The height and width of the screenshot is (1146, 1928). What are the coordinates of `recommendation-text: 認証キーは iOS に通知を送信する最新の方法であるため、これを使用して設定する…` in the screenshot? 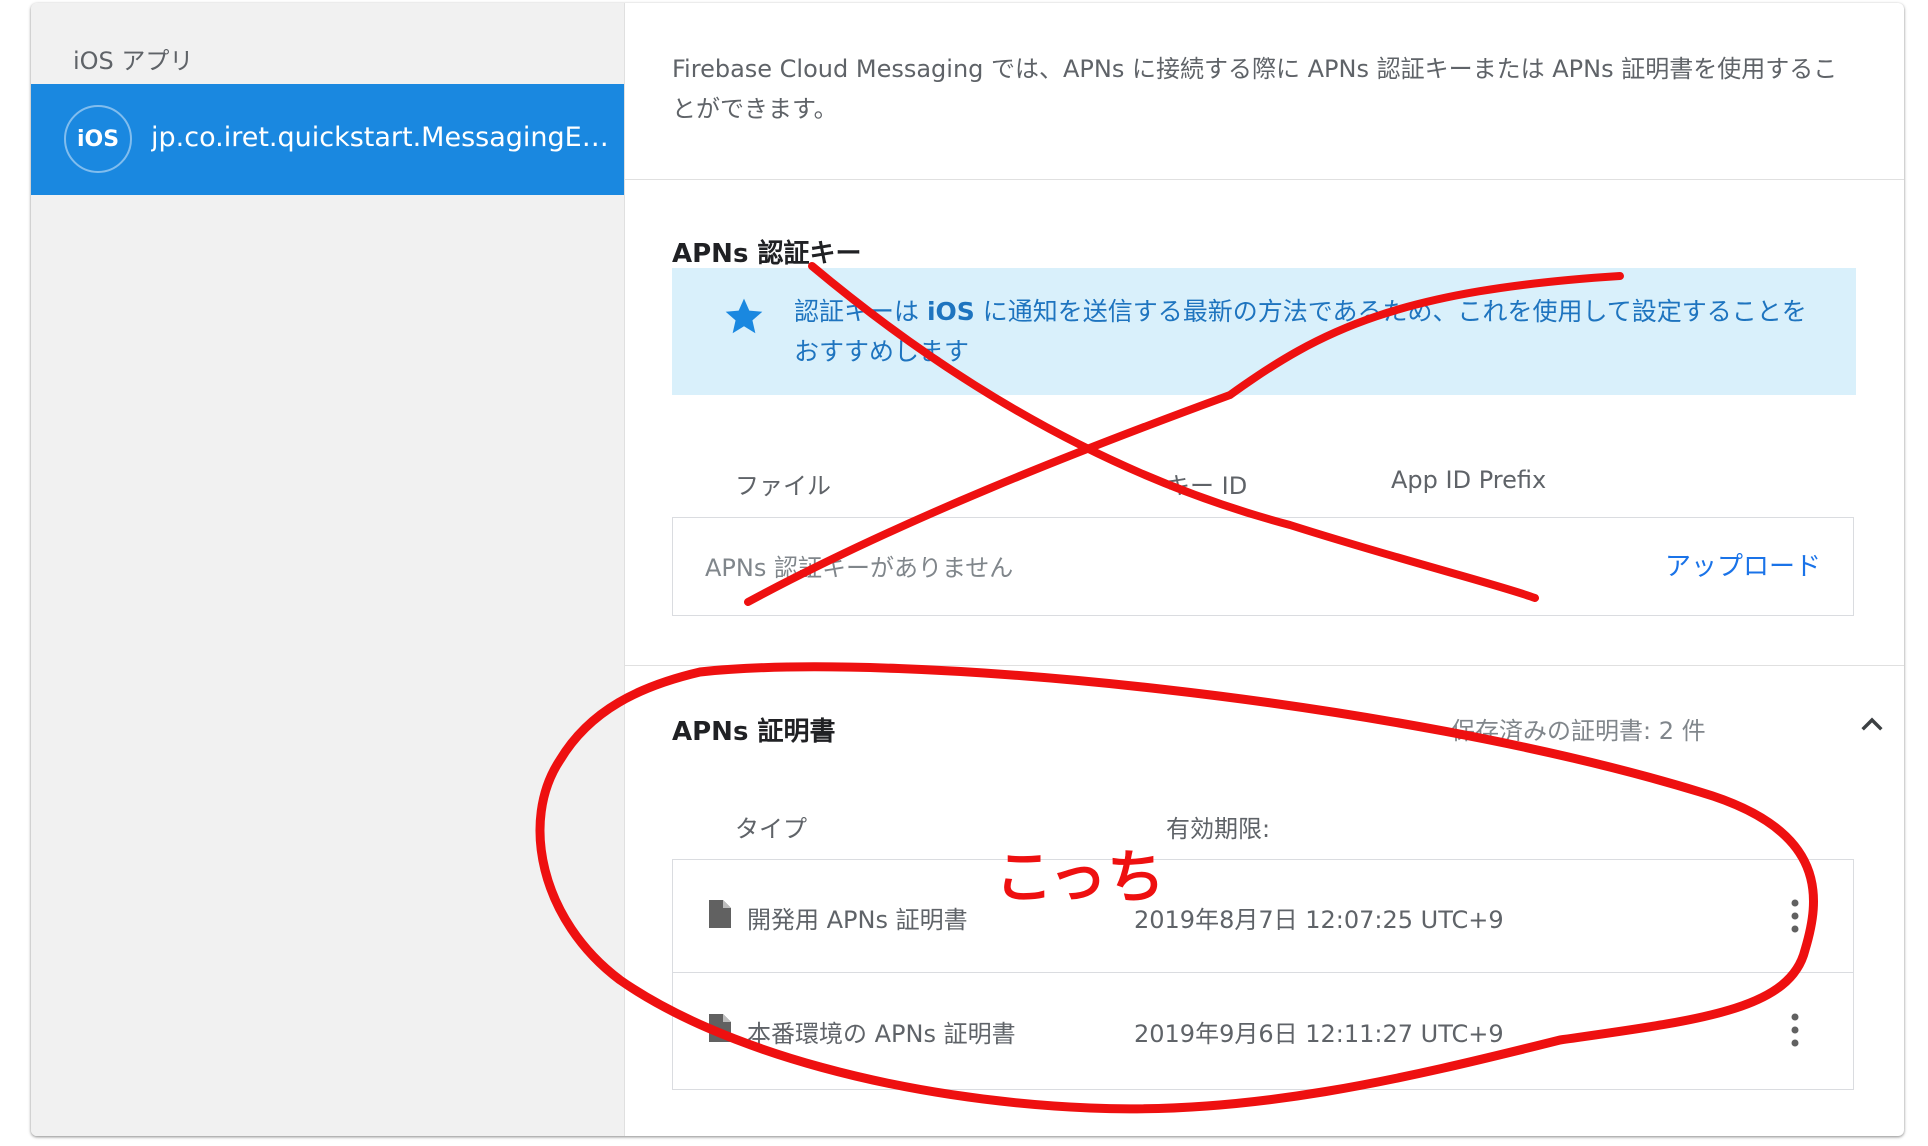 It's located at (1300, 331).